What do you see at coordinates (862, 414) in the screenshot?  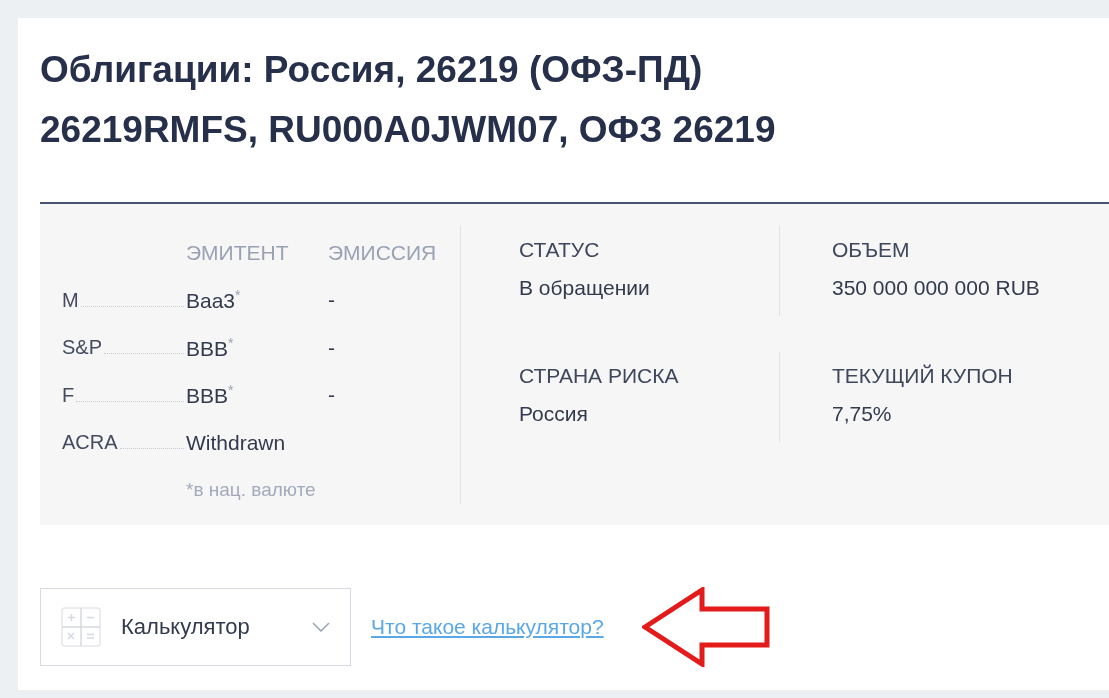 I see `fact-value: 7,75%` at bounding box center [862, 414].